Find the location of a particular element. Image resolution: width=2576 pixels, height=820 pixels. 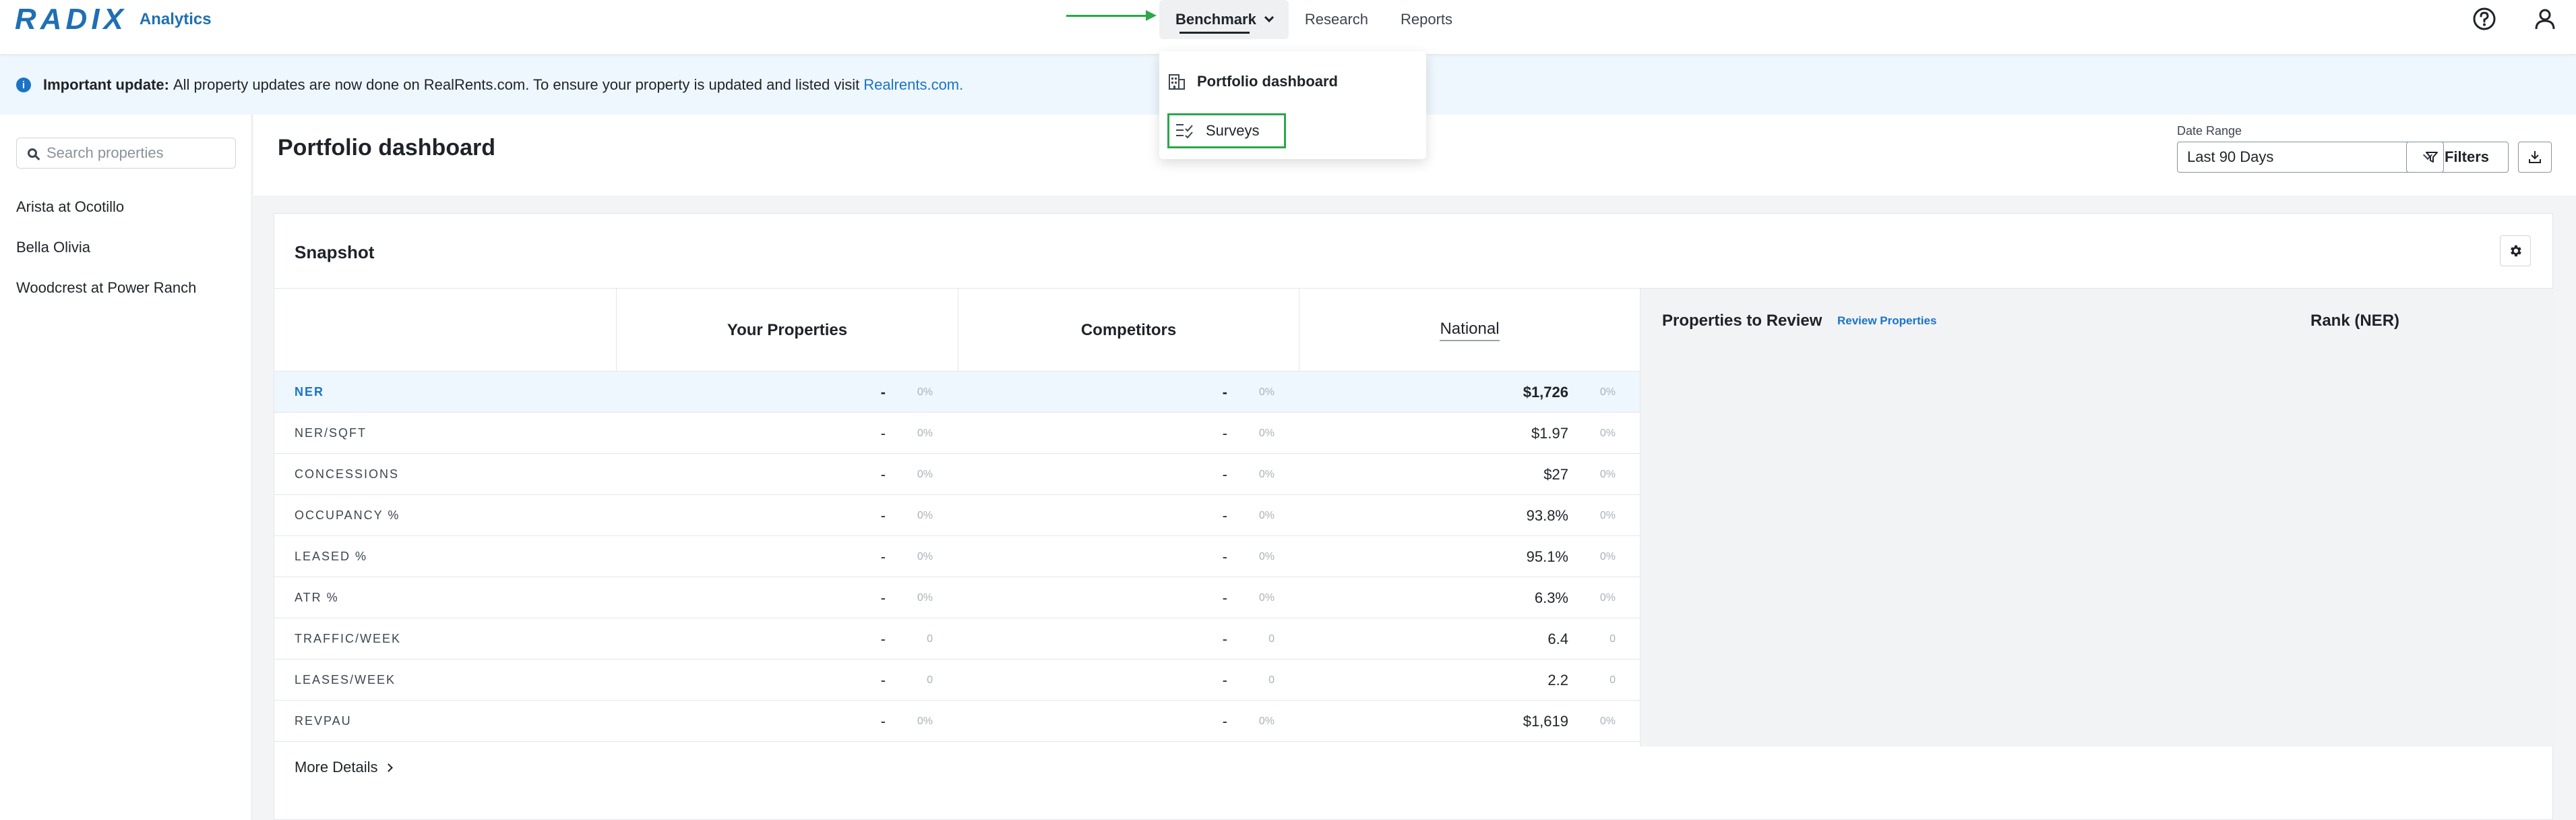

search-input: Search properties is located at coordinates (126, 153).